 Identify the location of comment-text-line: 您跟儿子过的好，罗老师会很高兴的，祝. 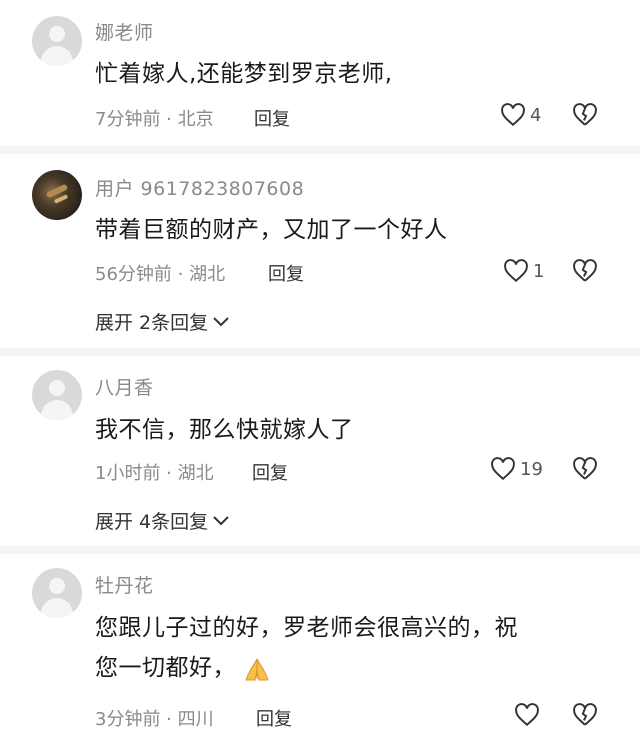
(306, 628).